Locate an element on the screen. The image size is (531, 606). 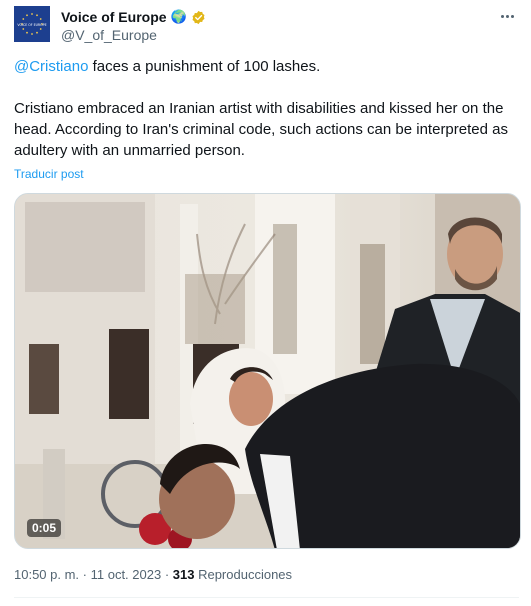
video-duration-badge: 0:05 is located at coordinates (44, 528).